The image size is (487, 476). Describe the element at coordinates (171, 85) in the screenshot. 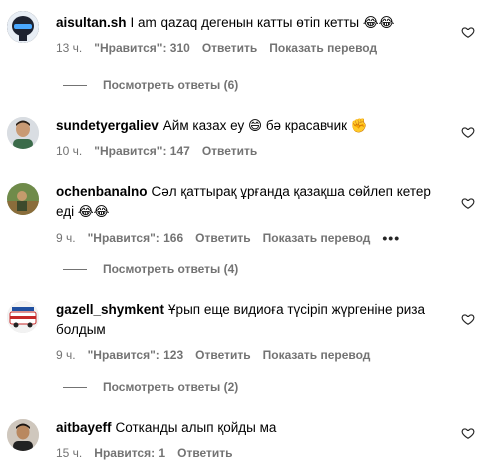

I see `view-replies-label: Посмотреть ответы (6)` at that location.